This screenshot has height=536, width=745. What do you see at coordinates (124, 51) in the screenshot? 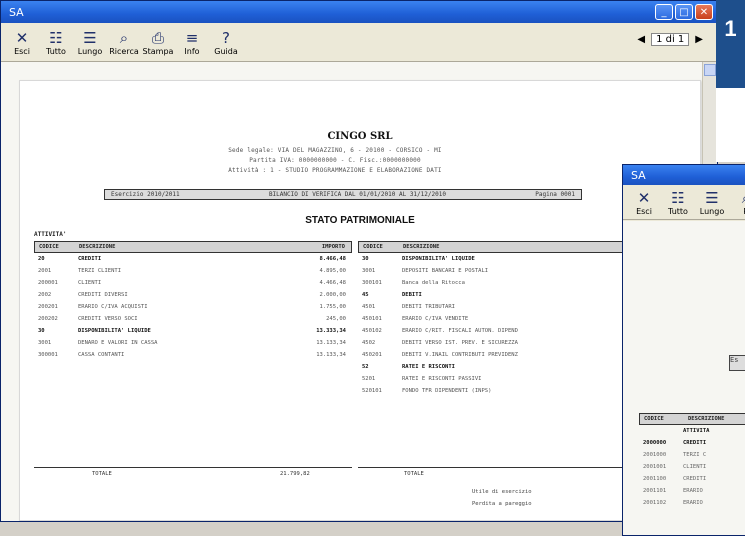
I see `toolbar-button-label: Ricerca` at bounding box center [124, 51].